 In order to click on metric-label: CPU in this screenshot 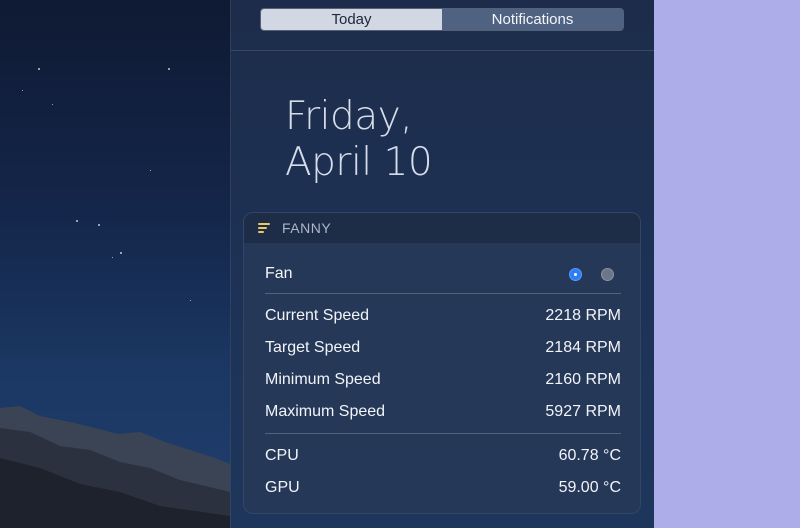, I will do `click(282, 455)`.